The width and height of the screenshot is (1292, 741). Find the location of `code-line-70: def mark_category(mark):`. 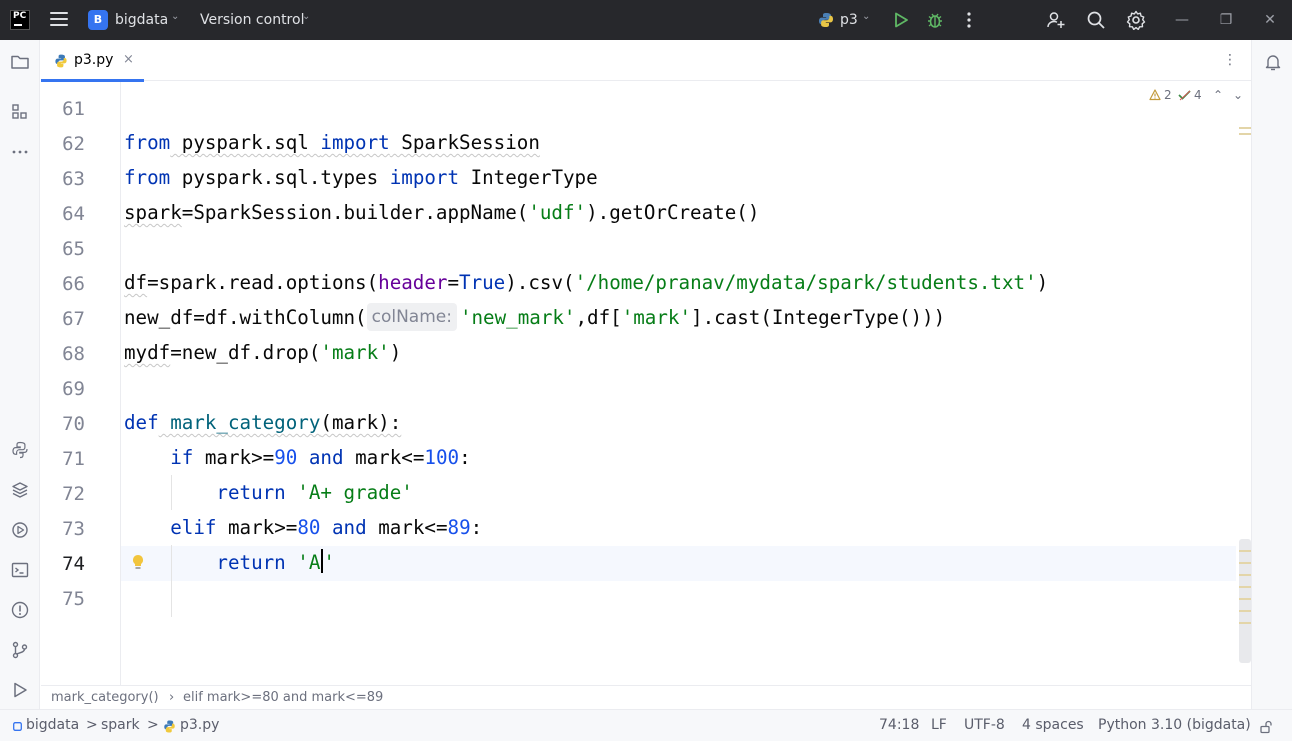

code-line-70: def mark_category(mark): is located at coordinates (263, 422).